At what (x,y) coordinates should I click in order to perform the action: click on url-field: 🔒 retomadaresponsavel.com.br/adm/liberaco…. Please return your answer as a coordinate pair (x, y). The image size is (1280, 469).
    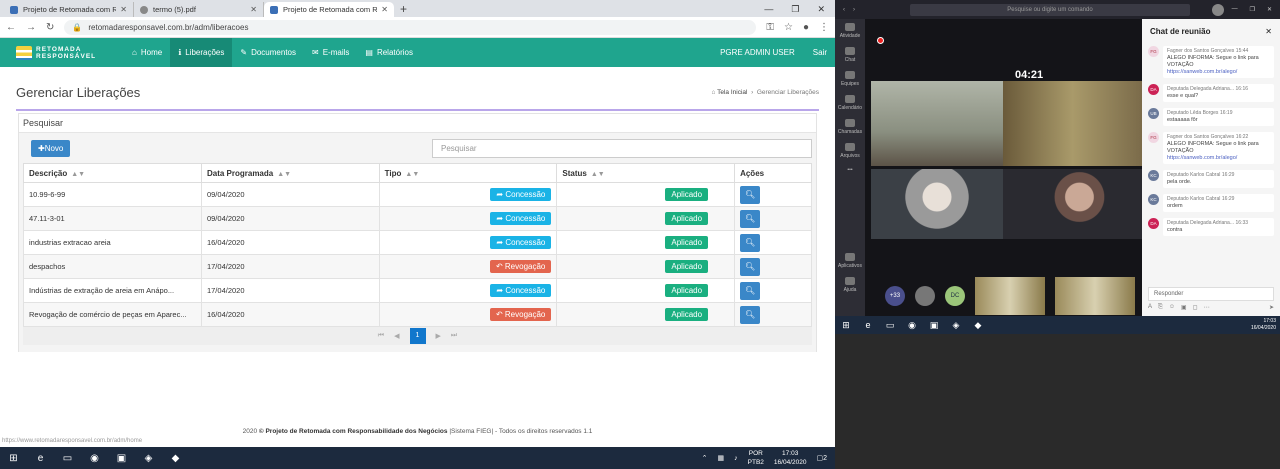
    Looking at the image, I should click on (410, 27).